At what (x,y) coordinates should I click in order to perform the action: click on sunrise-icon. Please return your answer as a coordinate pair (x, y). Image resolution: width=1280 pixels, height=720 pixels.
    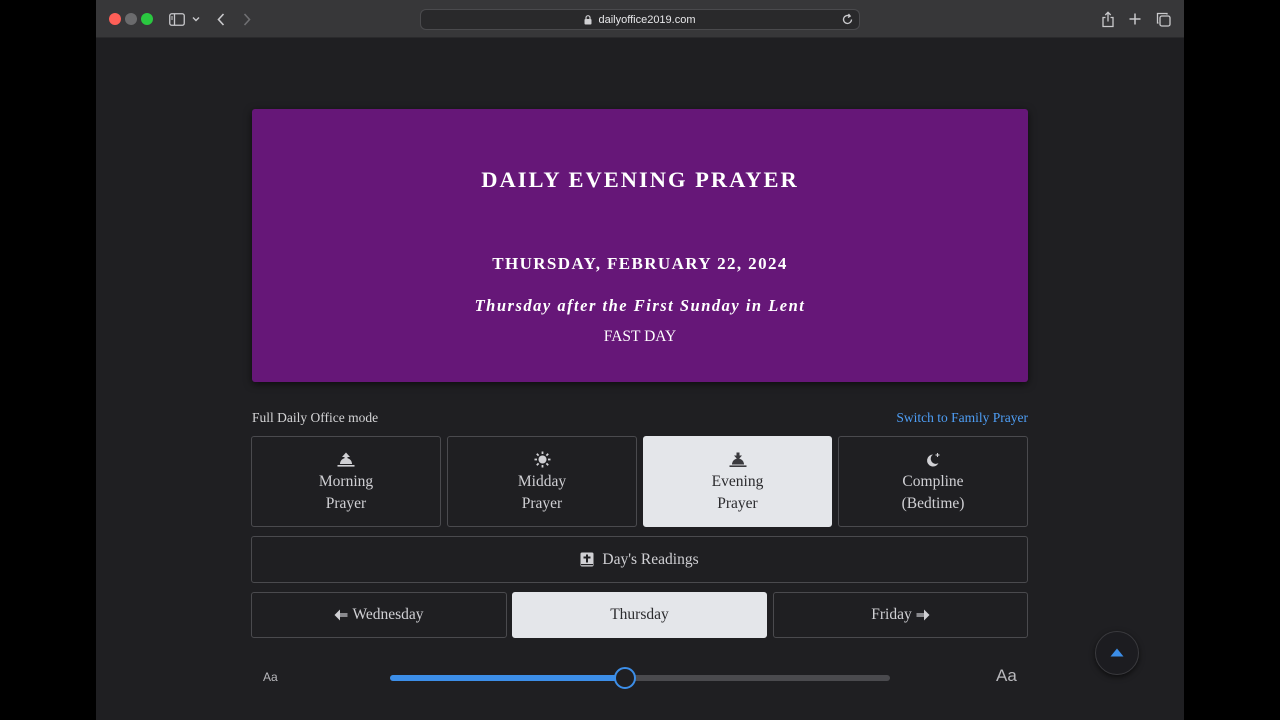
    Looking at the image, I should click on (346, 459).